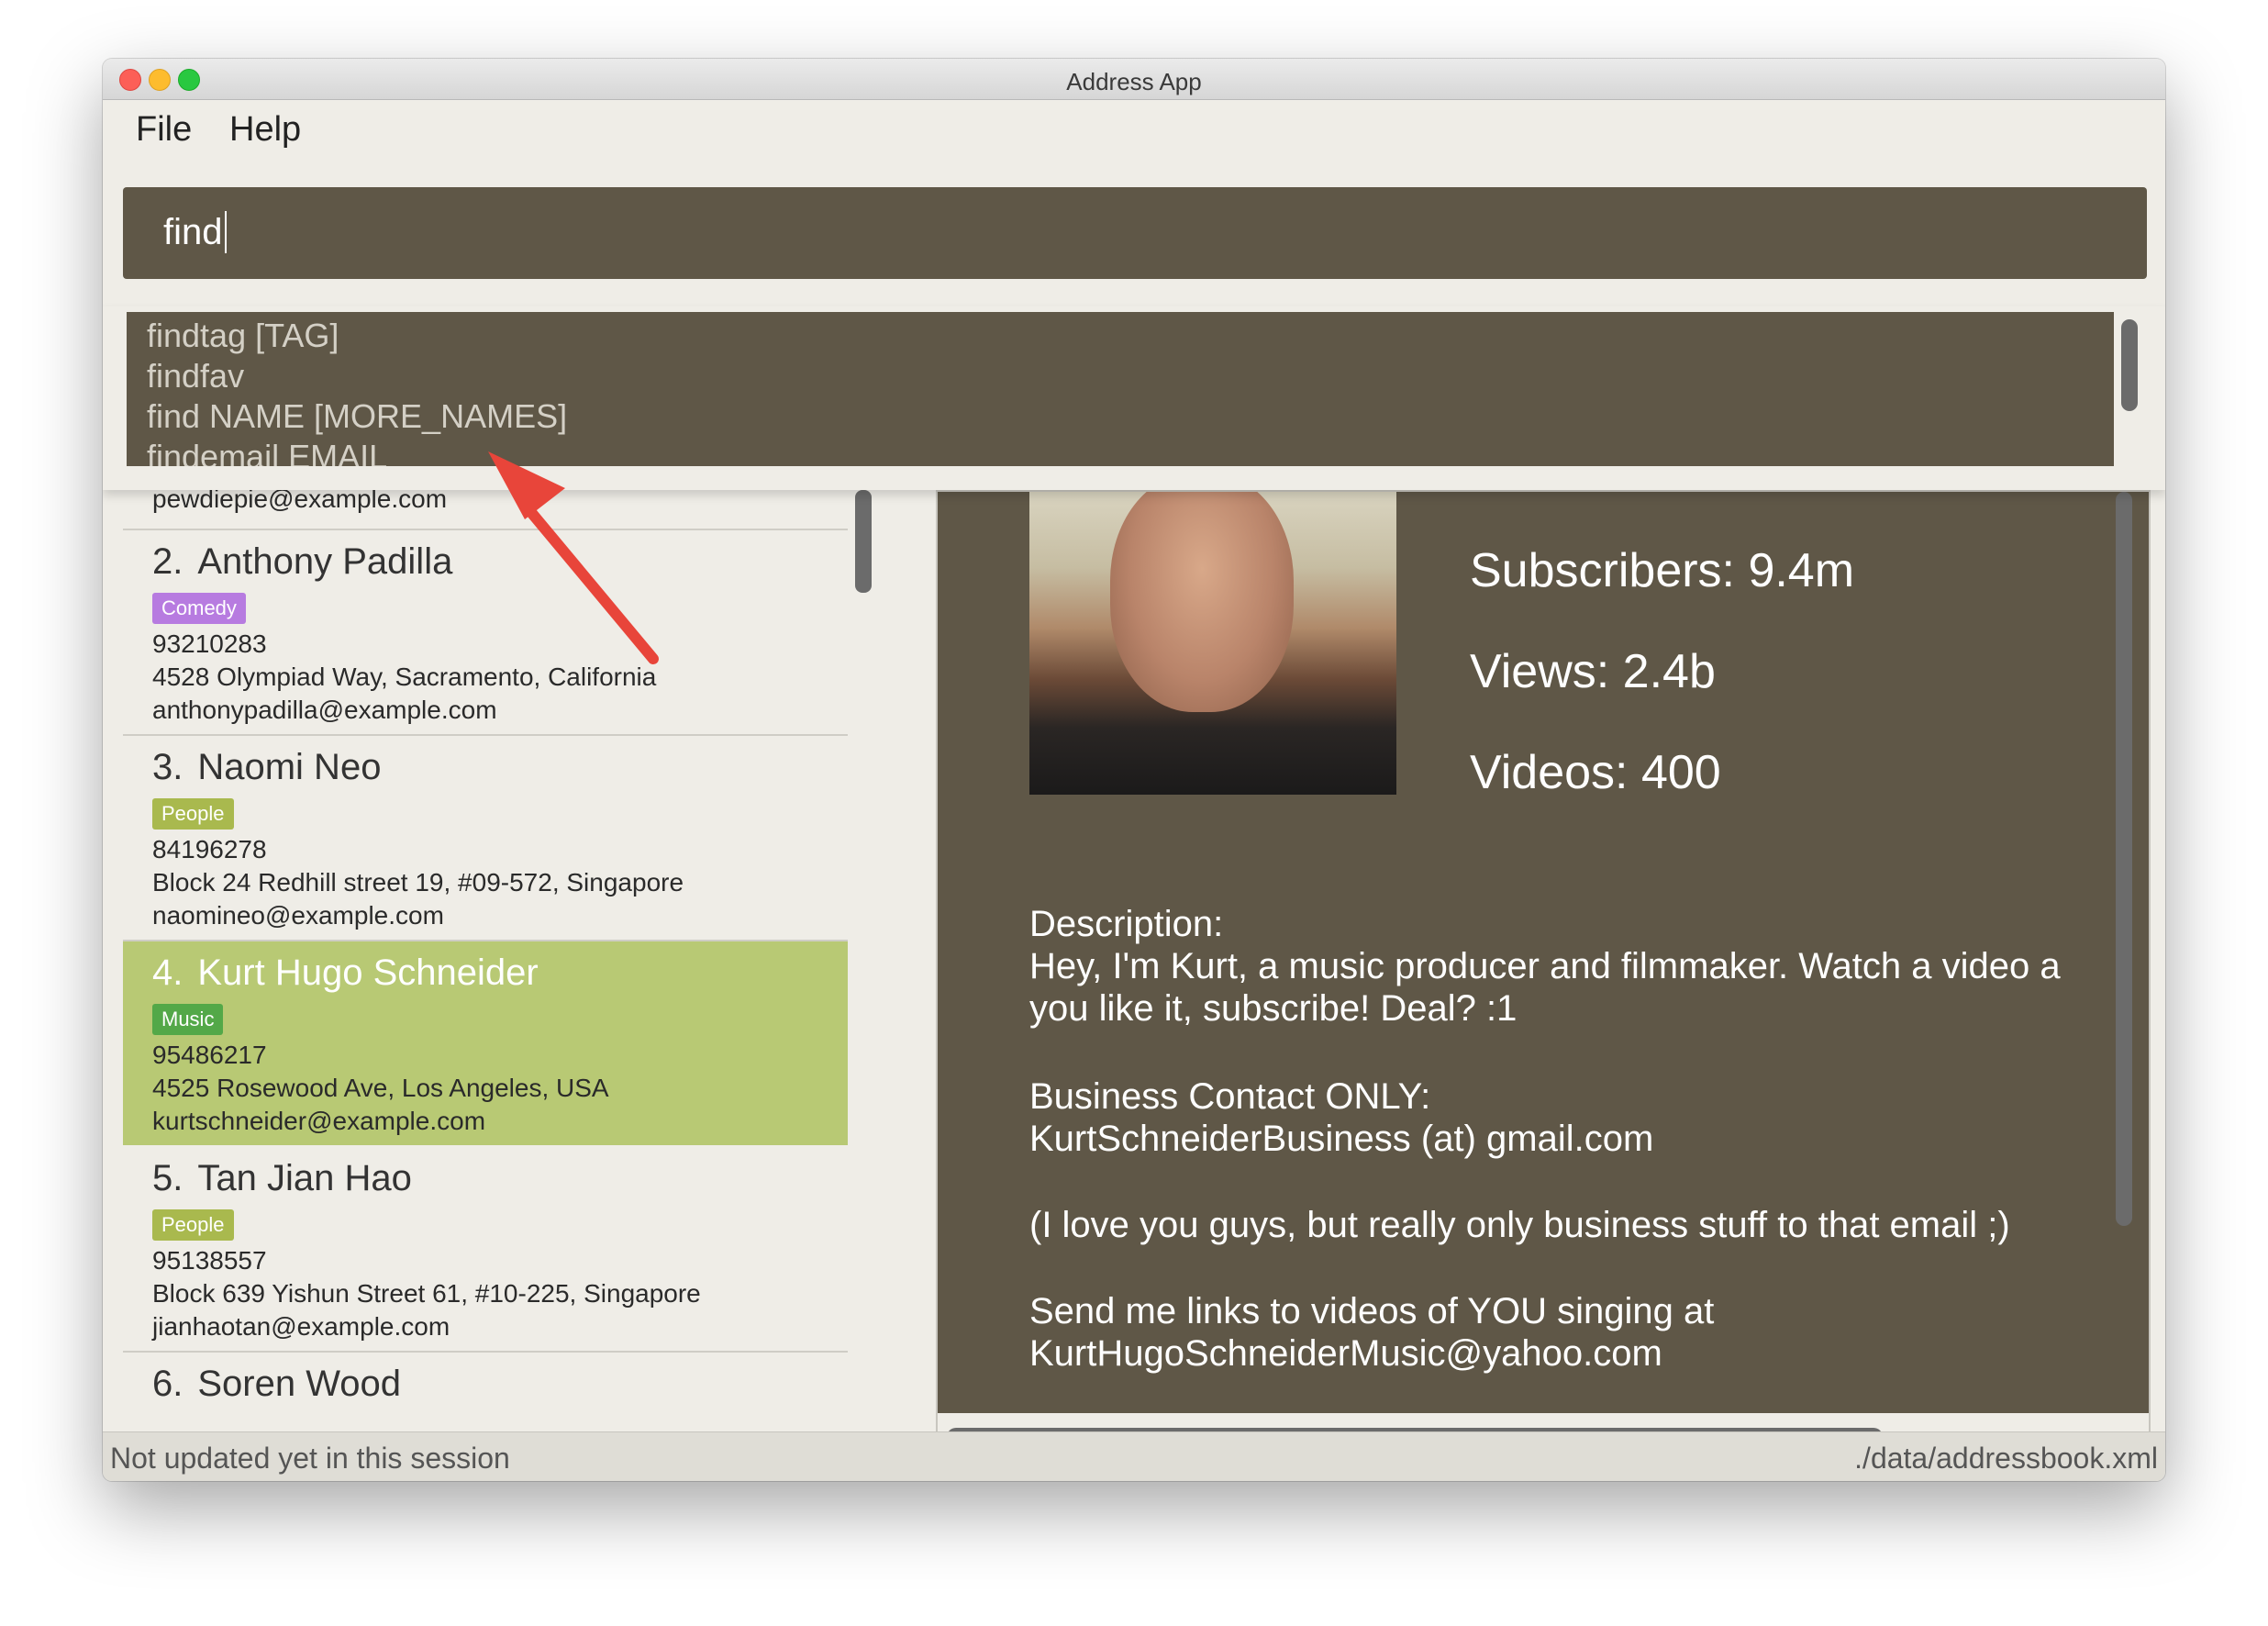  What do you see at coordinates (589, 581) in the screenshot?
I see `arrow-shaft` at bounding box center [589, 581].